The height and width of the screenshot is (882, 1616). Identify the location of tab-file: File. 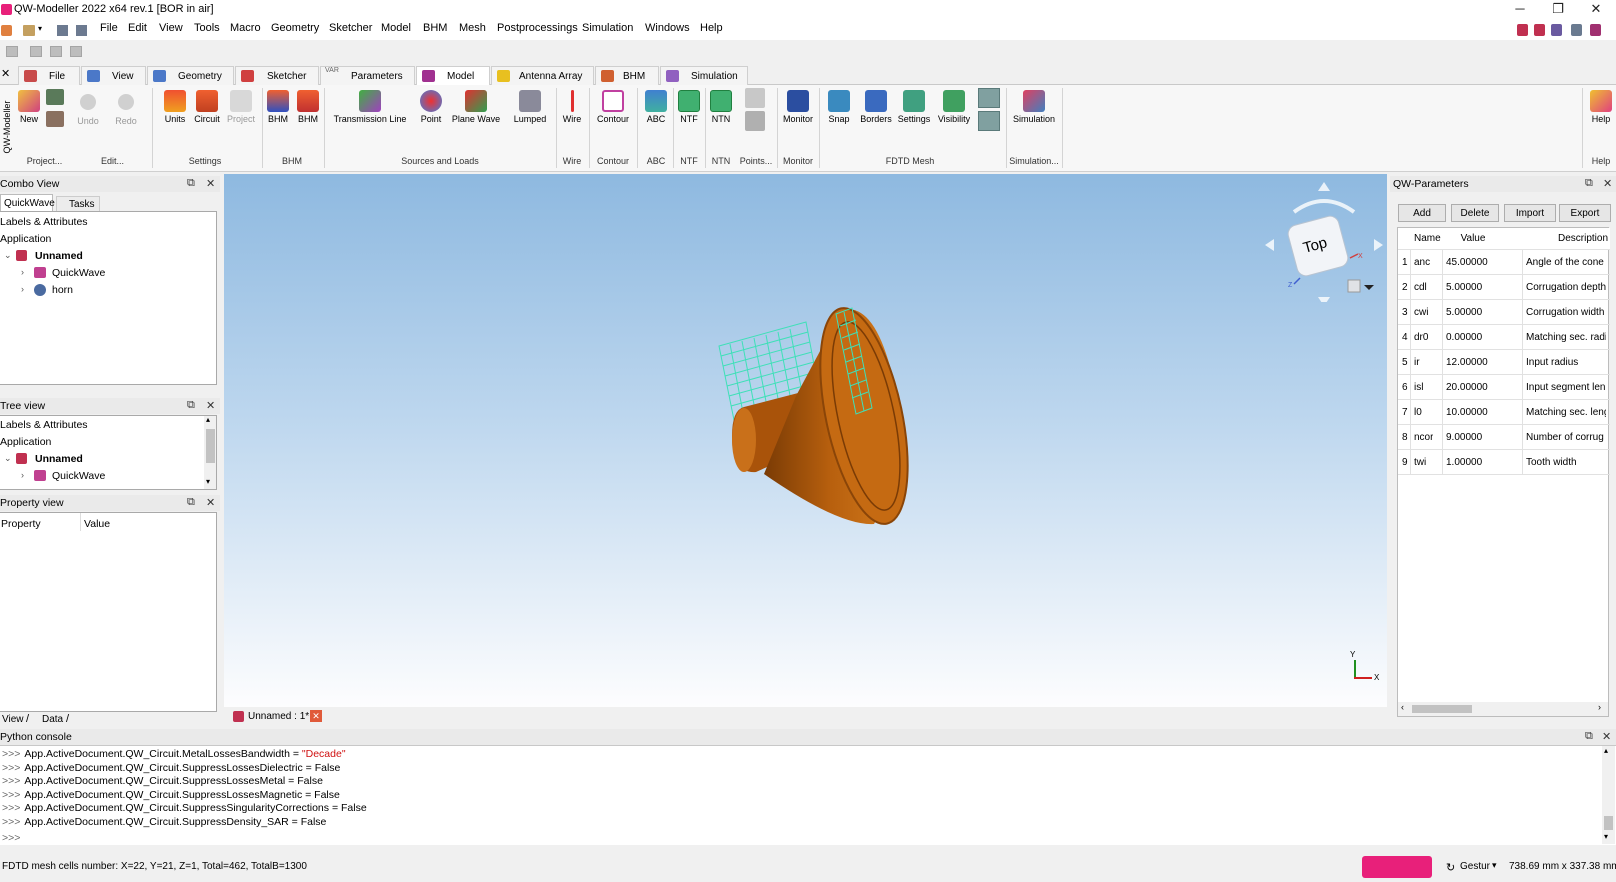
(49, 75).